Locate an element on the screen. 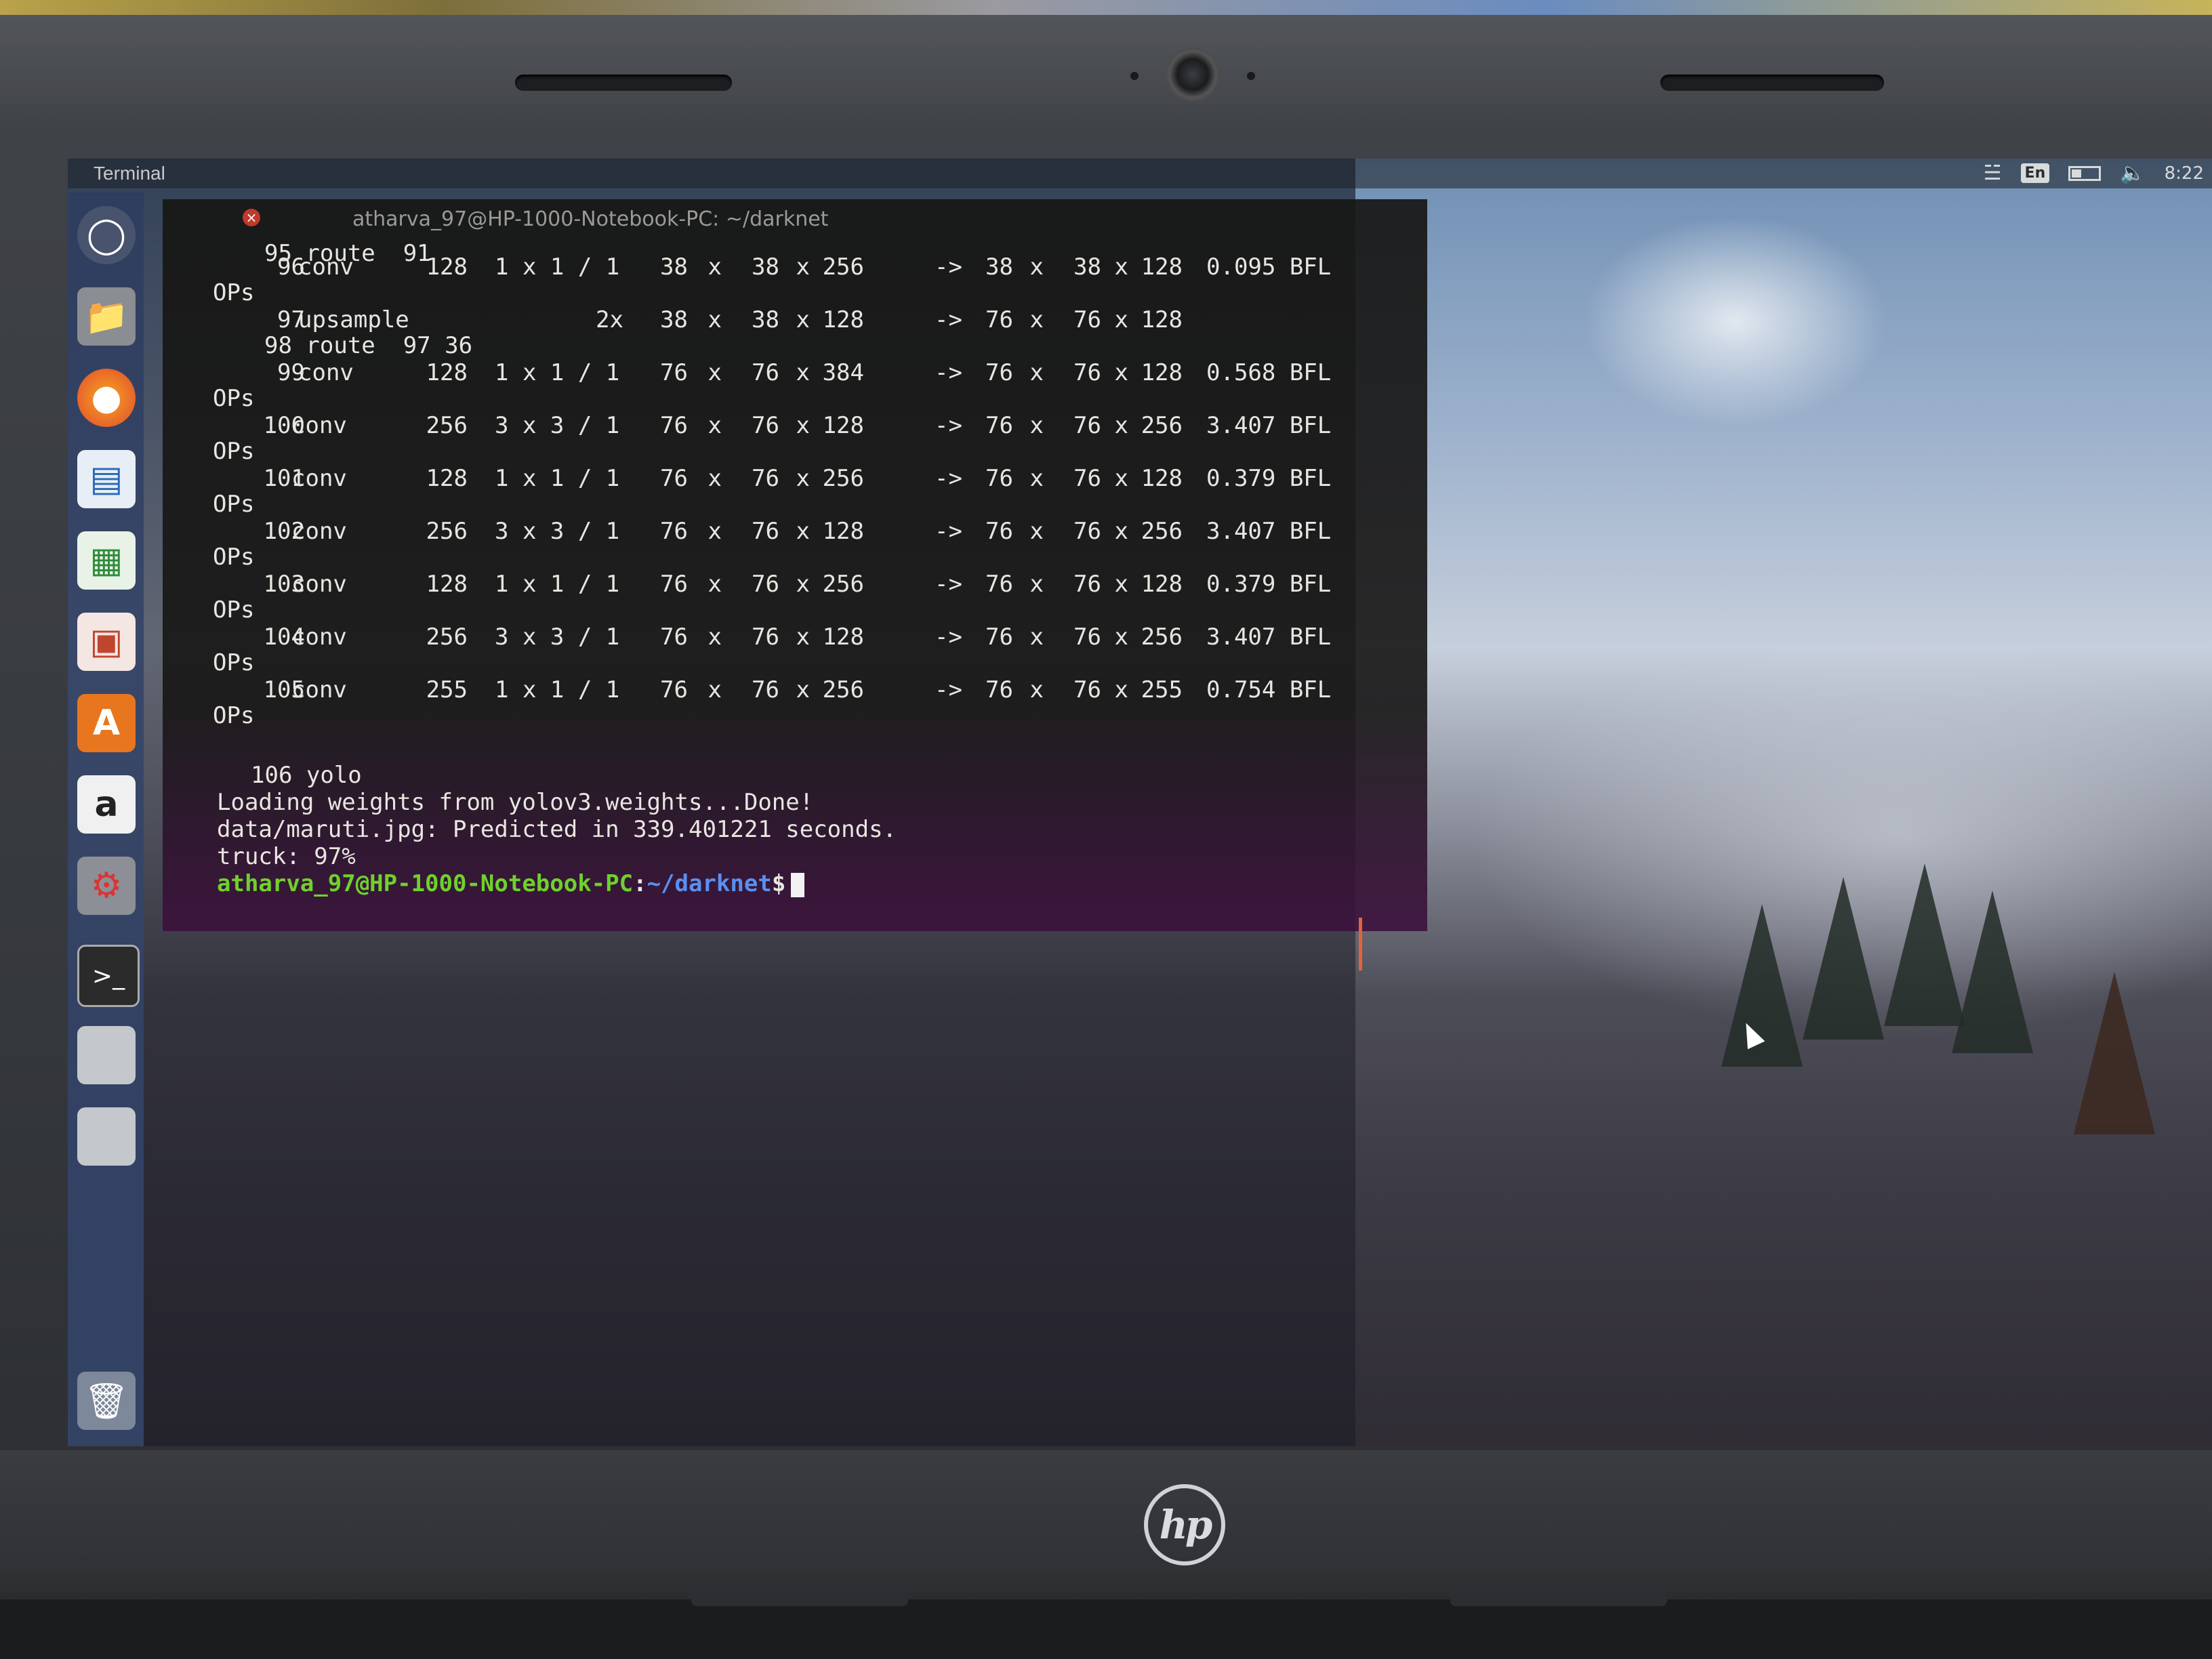 This screenshot has width=2212, height=1659. unity-launcher: ◯ 📁 ● ▤ ▦ ▣ A a ⚙ >_ 🗑 is located at coordinates (106, 819).